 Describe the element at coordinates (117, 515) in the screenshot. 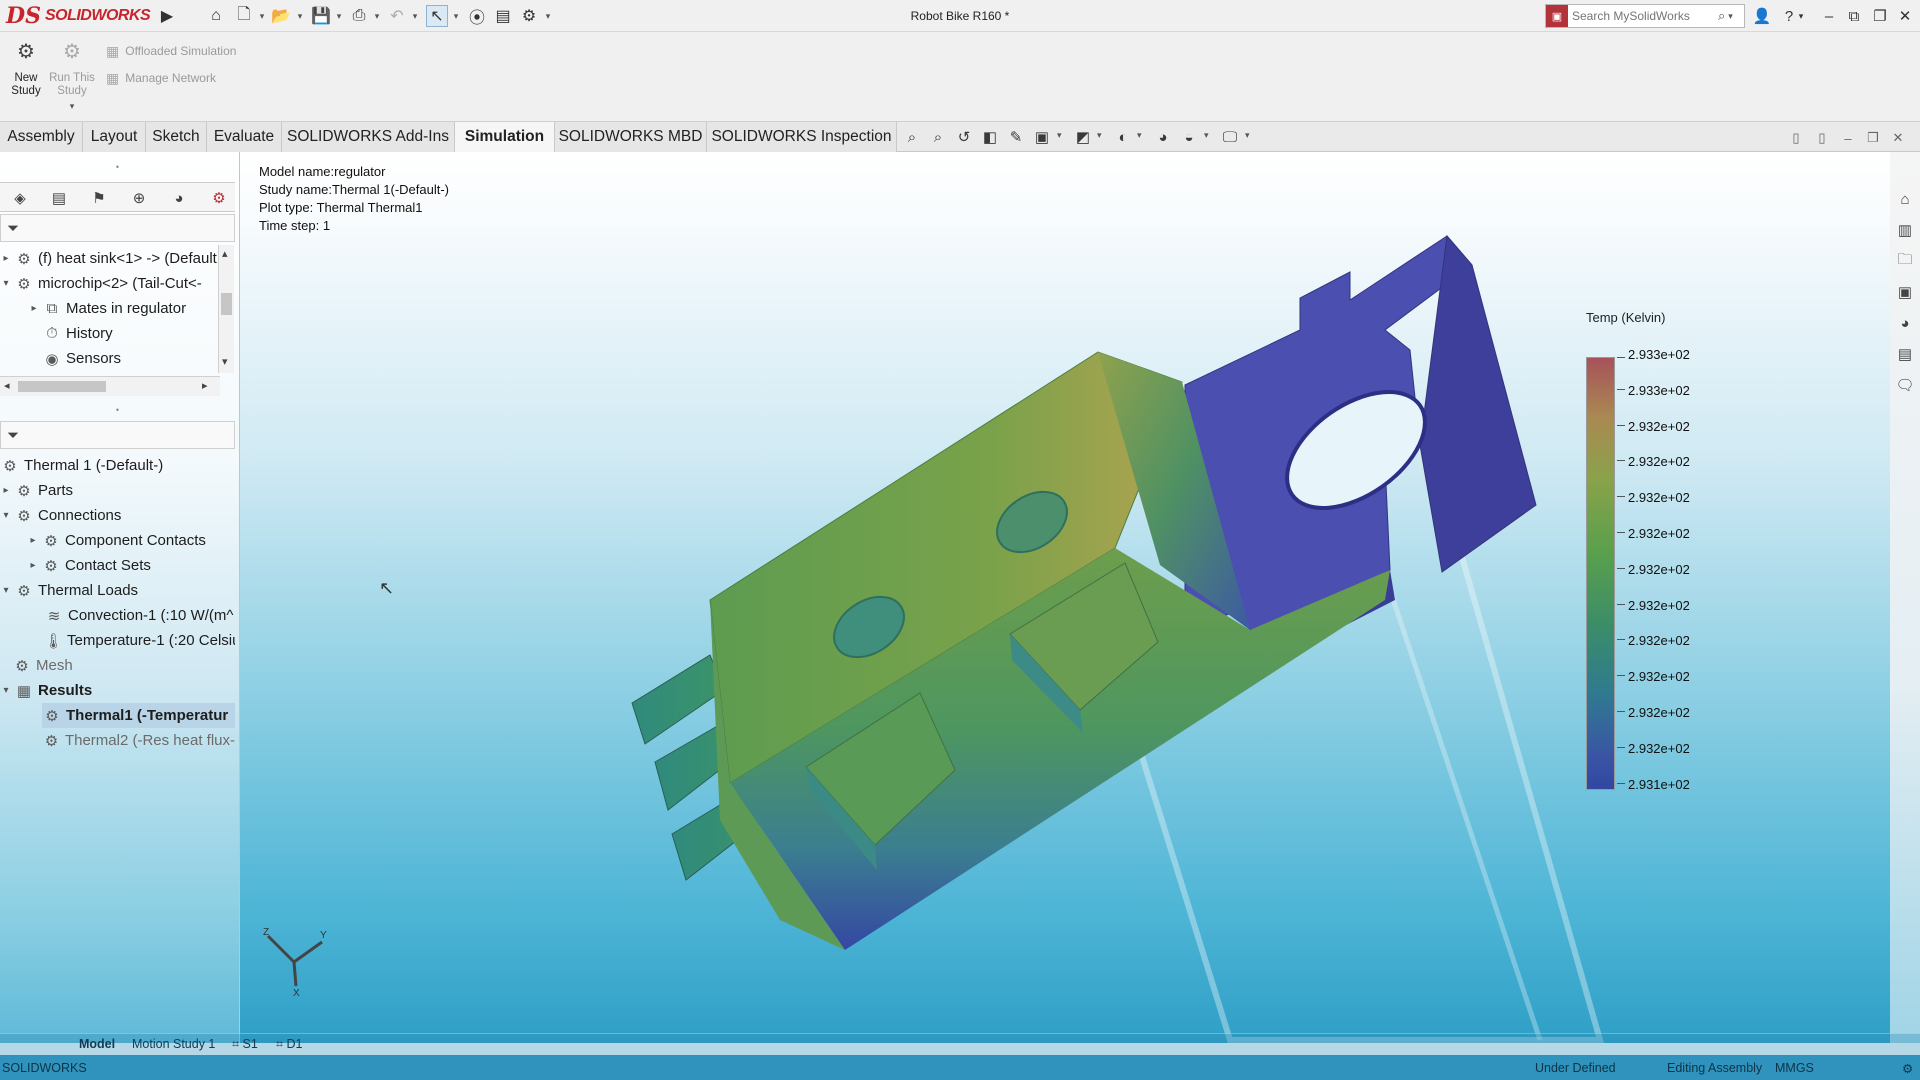

I see `tree-item-connections: ▾ ⚙ Connections` at that location.